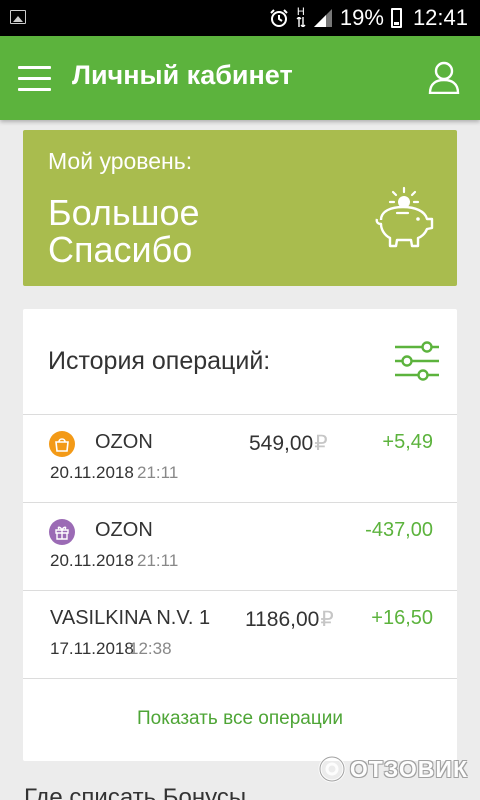 Image resolution: width=480 pixels, height=800 pixels. What do you see at coordinates (130, 618) in the screenshot?
I see `operation-merchant: VASILKINA N.V. 1` at bounding box center [130, 618].